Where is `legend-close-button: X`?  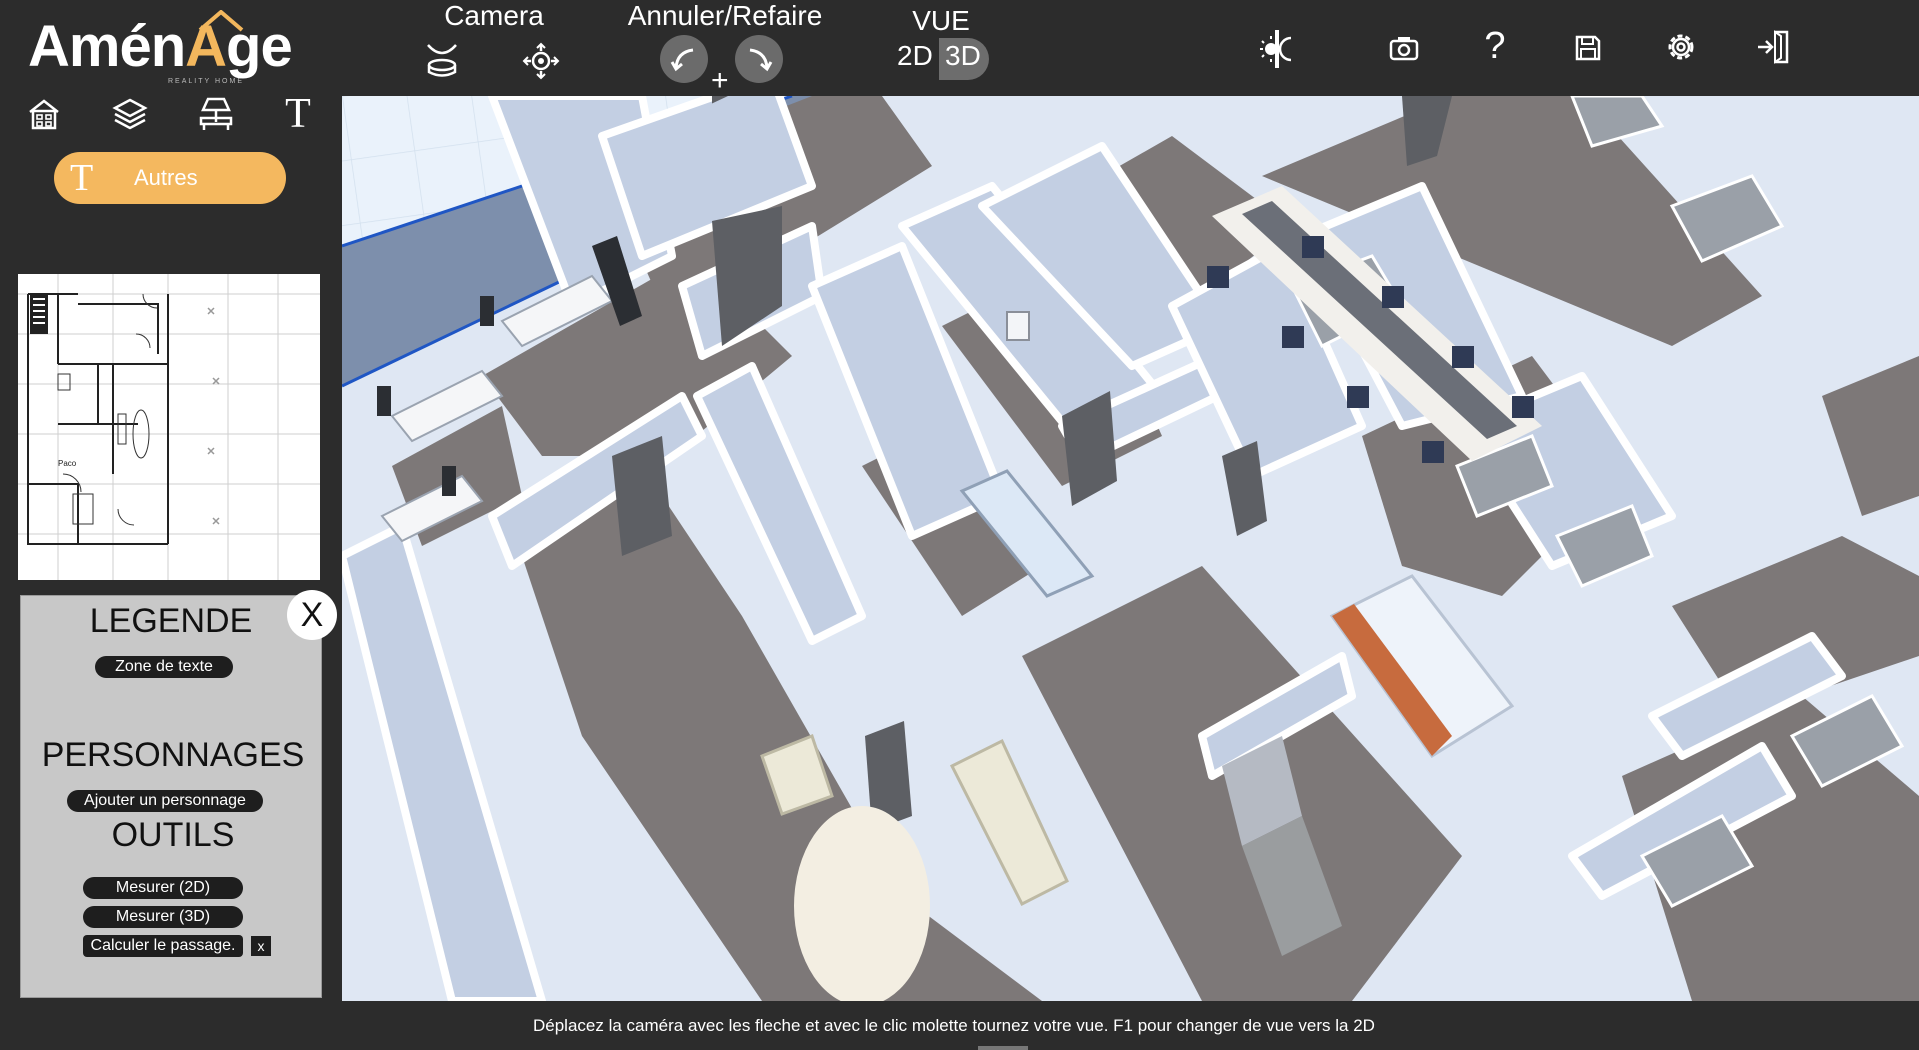
legend-close-button: X is located at coordinates (312, 615).